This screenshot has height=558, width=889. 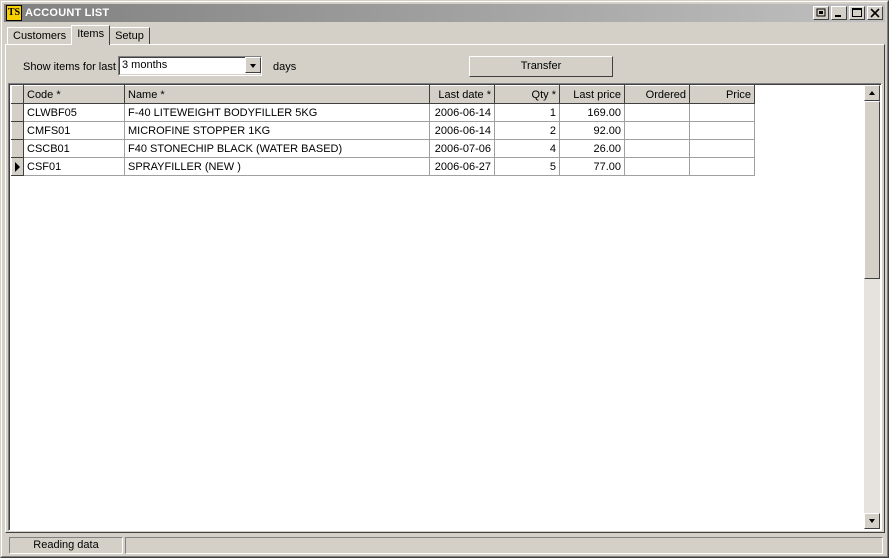 I want to click on close-icon, so click(x=875, y=13).